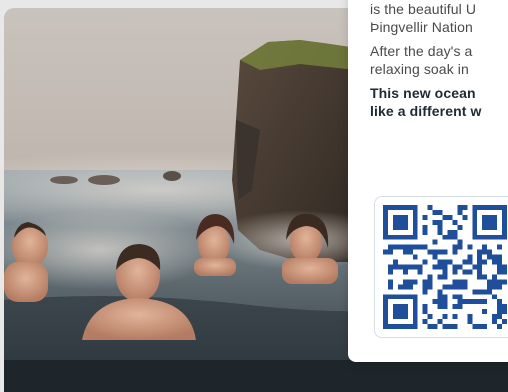 The image size is (508, 392). What do you see at coordinates (445, 267) in the screenshot?
I see `qr-code-icon` at bounding box center [445, 267].